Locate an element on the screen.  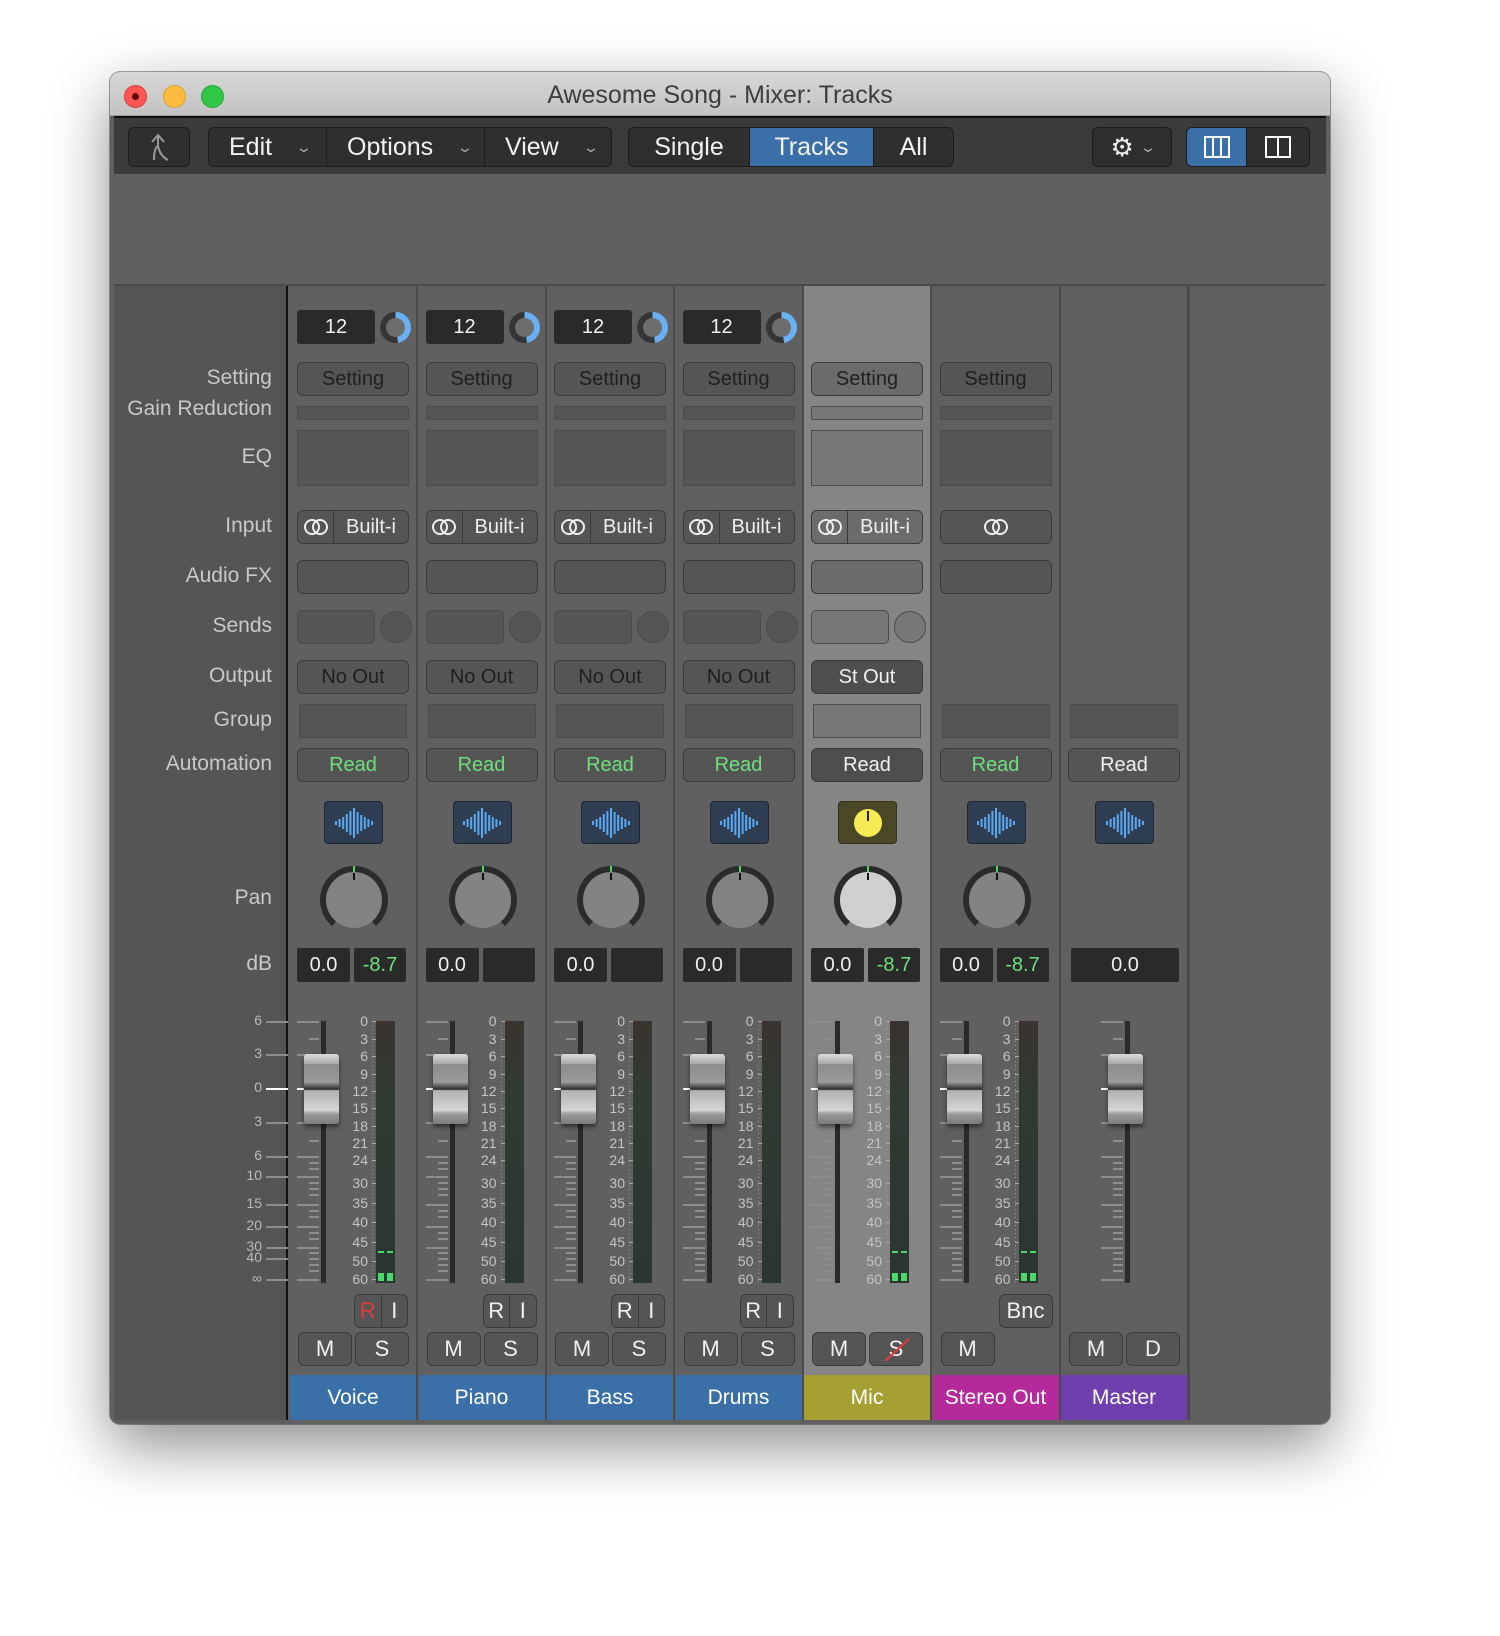
track-name: Bass is located at coordinates (610, 1397).